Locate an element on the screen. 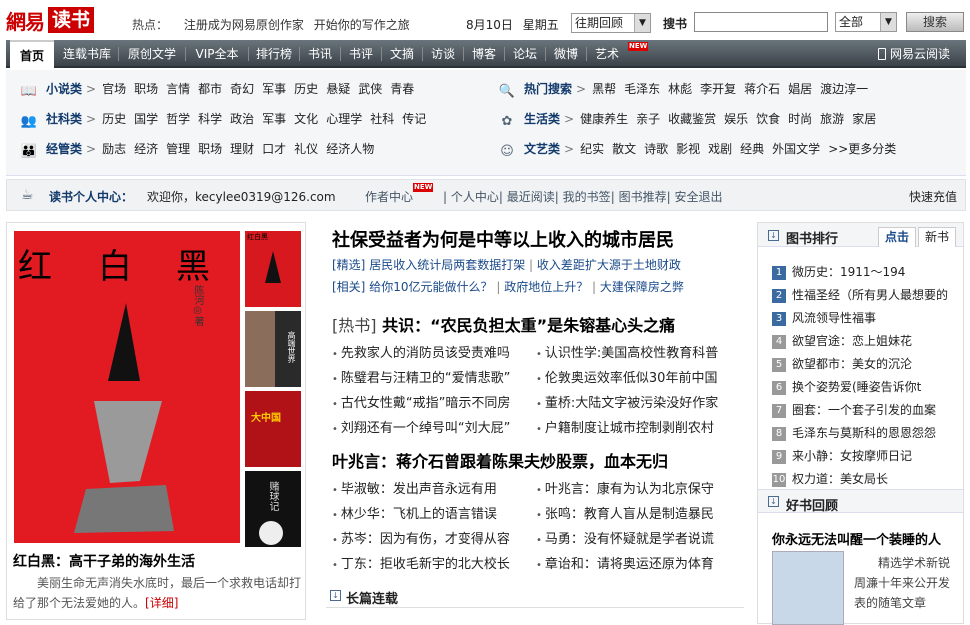 The height and width of the screenshot is (625, 970). category-link: 旅游 is located at coordinates (832, 119).